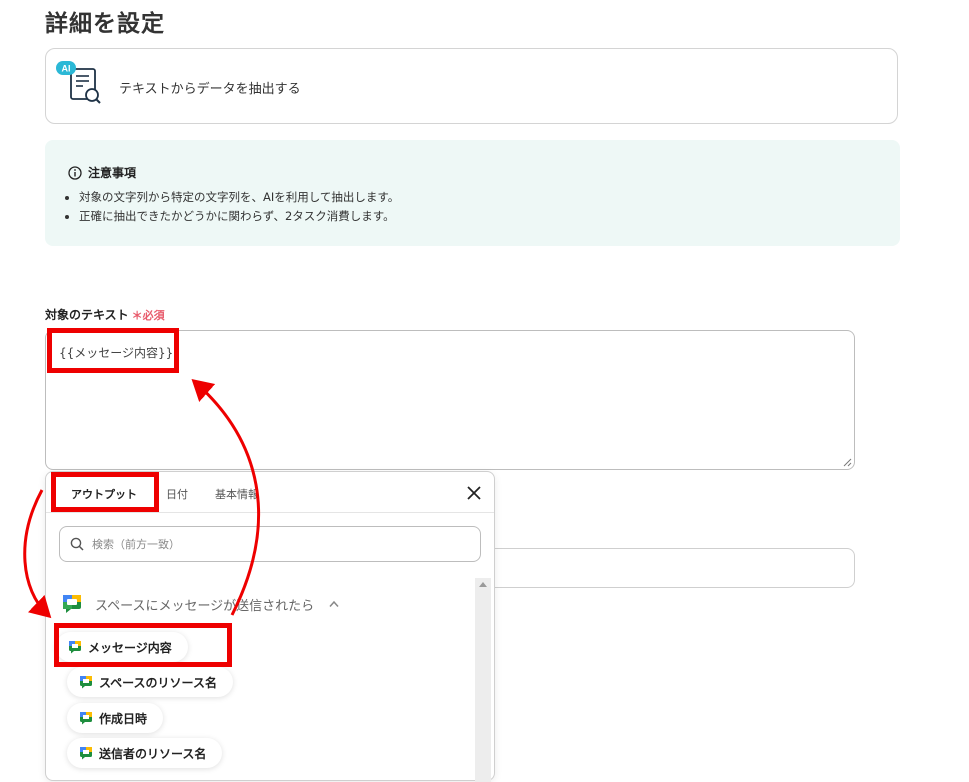 The image size is (969, 782). What do you see at coordinates (105, 315) in the screenshot?
I see `field-label: 対象のテキスト ＊必須` at bounding box center [105, 315].